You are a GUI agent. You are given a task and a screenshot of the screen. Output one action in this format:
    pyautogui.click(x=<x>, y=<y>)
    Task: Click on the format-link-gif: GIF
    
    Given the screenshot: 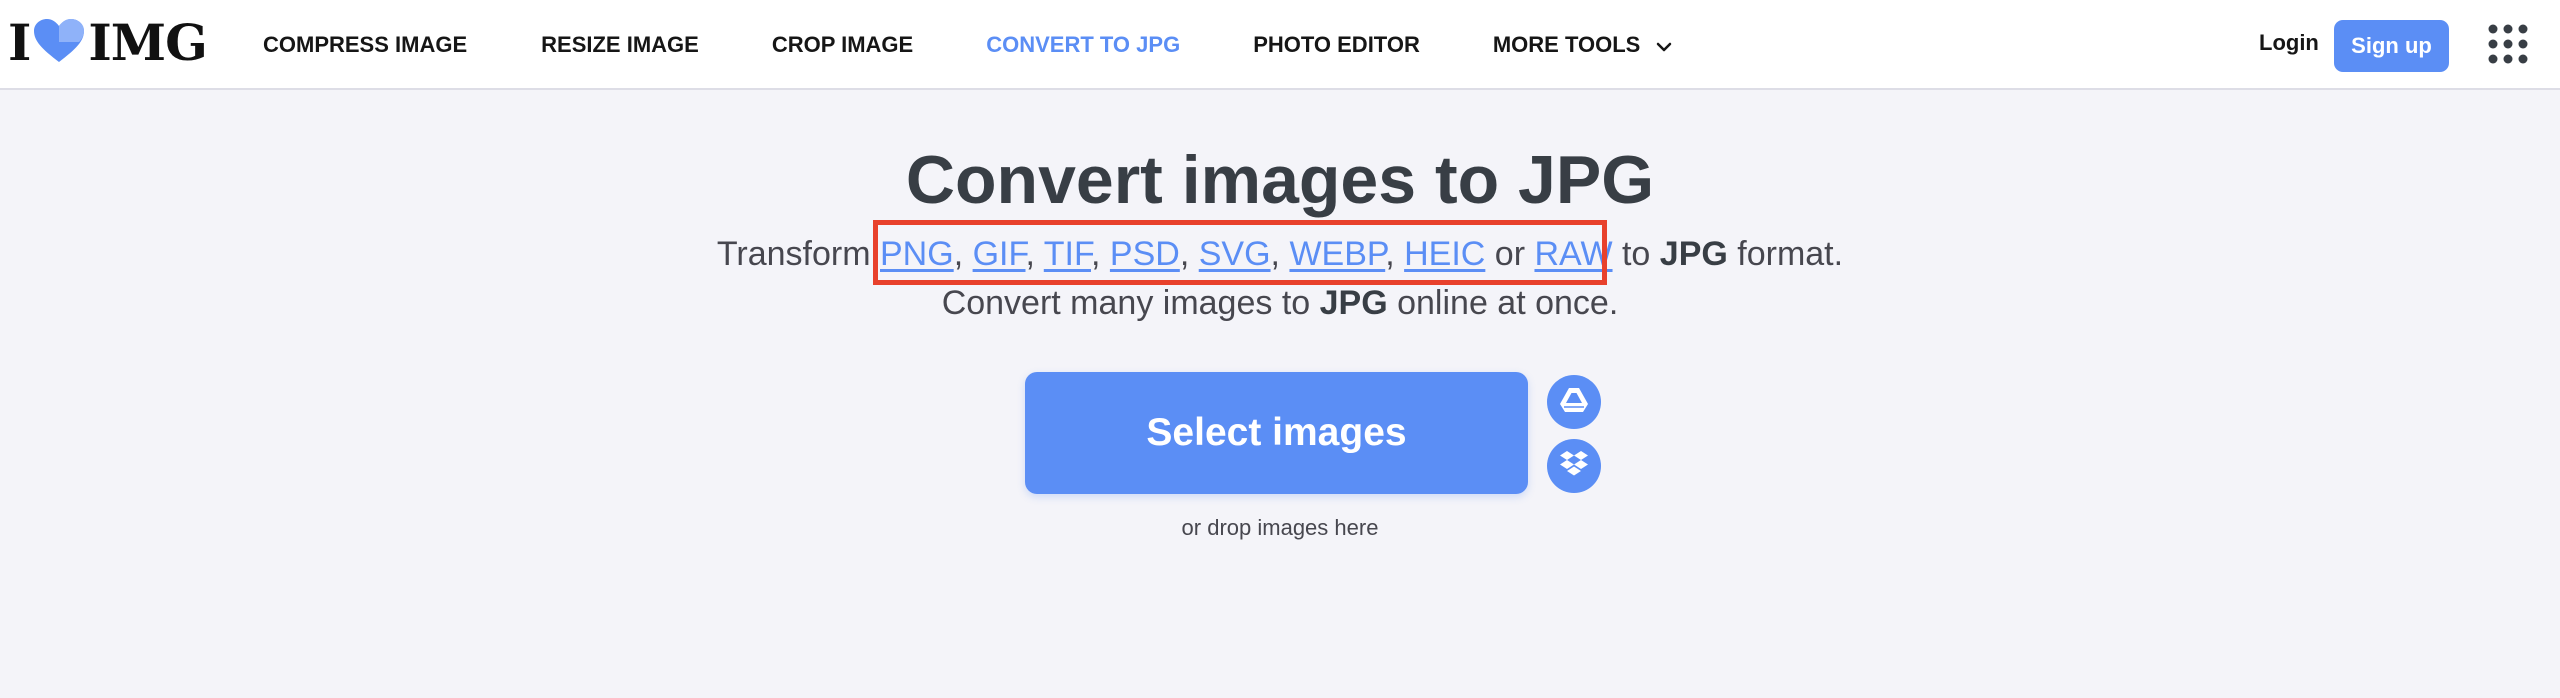 What is the action you would take?
    pyautogui.click(x=999, y=254)
    